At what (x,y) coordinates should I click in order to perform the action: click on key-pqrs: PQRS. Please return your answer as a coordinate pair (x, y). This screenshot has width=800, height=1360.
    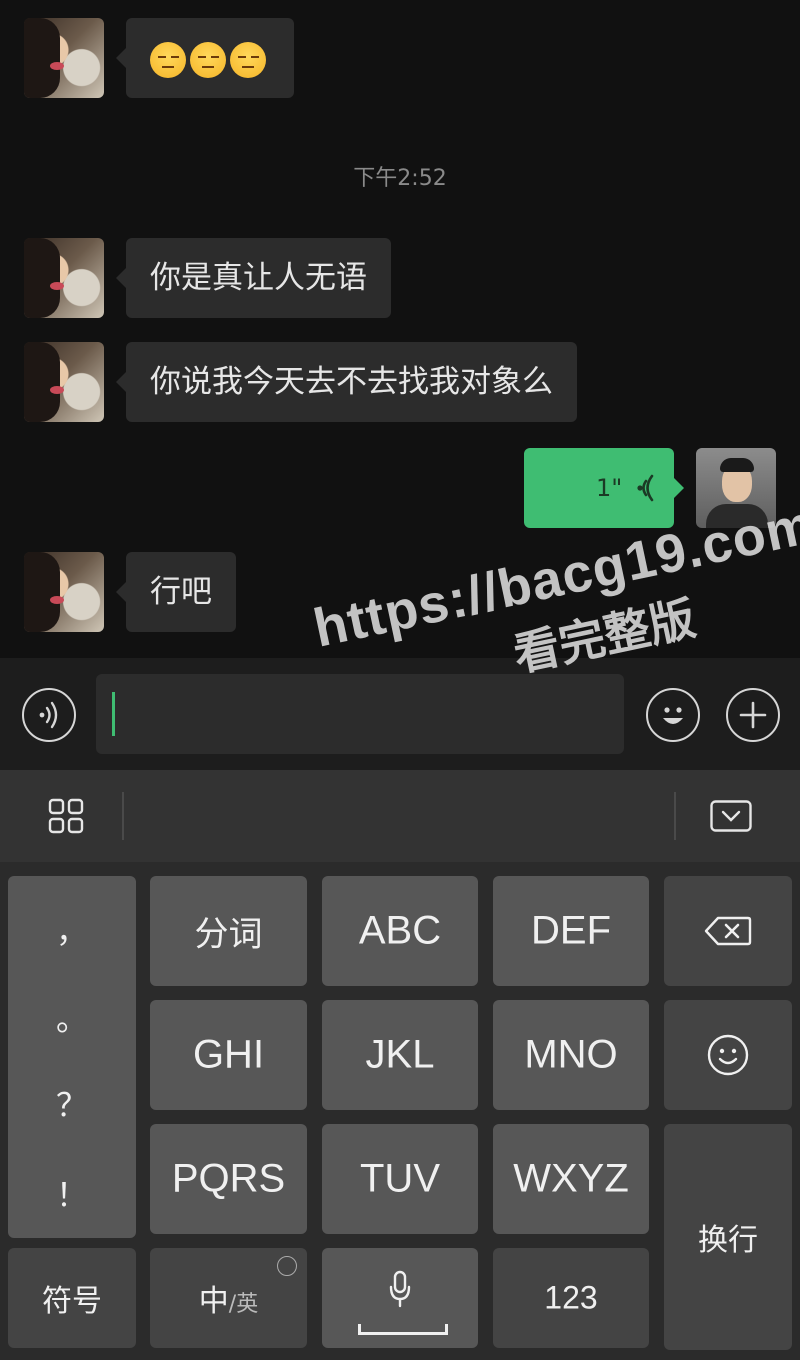
    Looking at the image, I should click on (228, 1179).